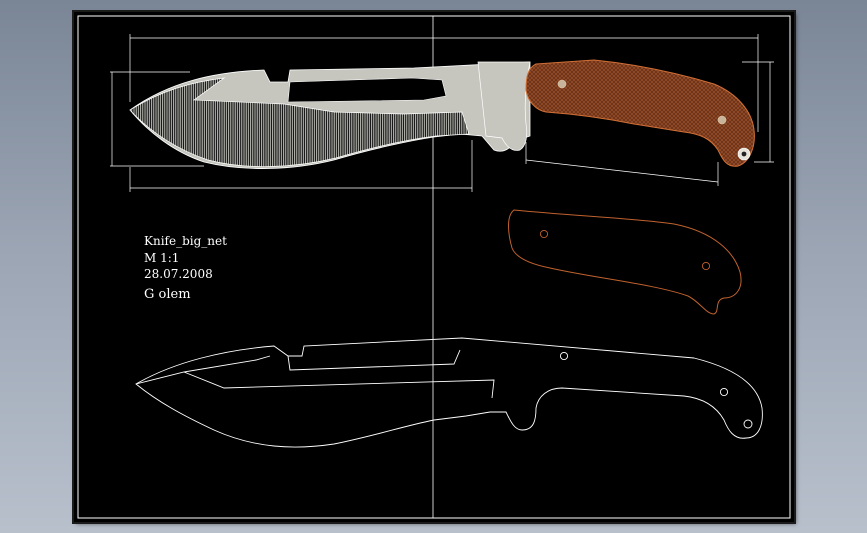  I want to click on dimension-handle-length, so click(622, 164).